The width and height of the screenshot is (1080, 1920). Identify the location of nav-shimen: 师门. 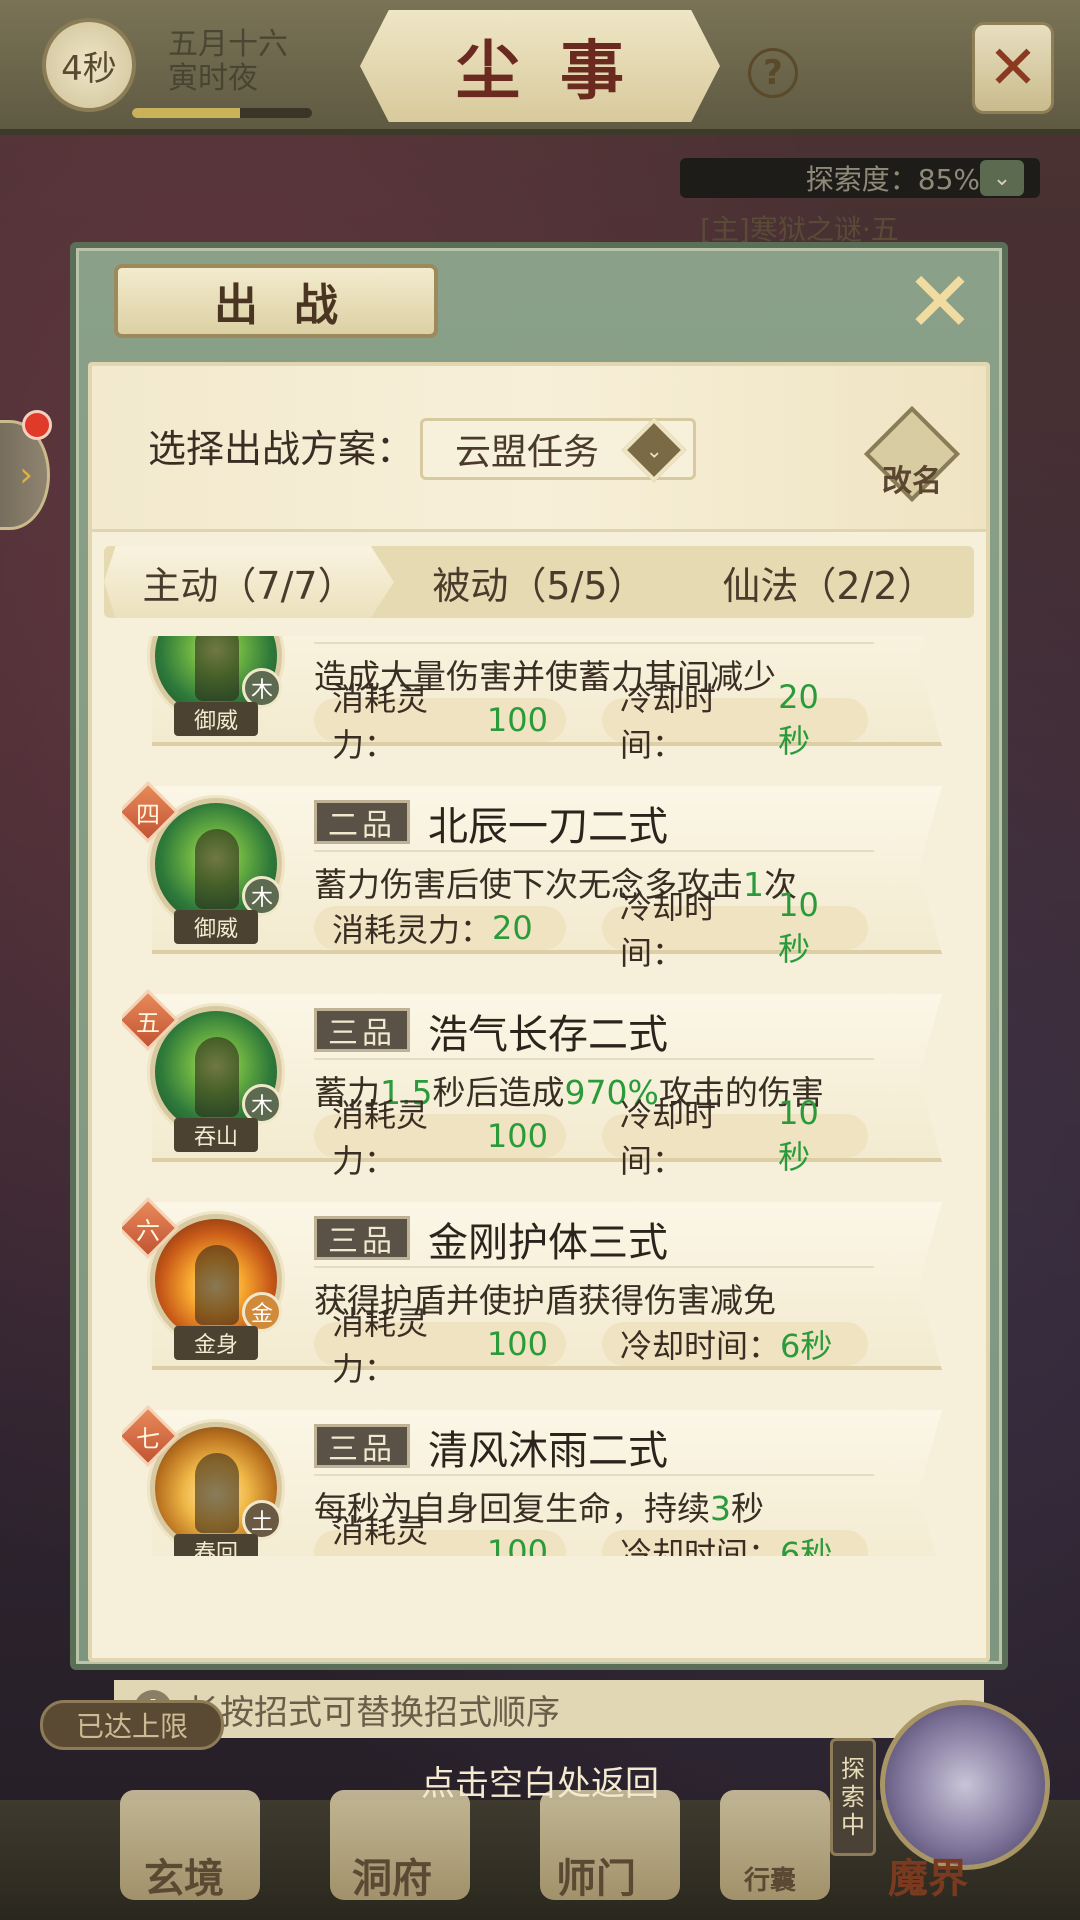
(596, 1875).